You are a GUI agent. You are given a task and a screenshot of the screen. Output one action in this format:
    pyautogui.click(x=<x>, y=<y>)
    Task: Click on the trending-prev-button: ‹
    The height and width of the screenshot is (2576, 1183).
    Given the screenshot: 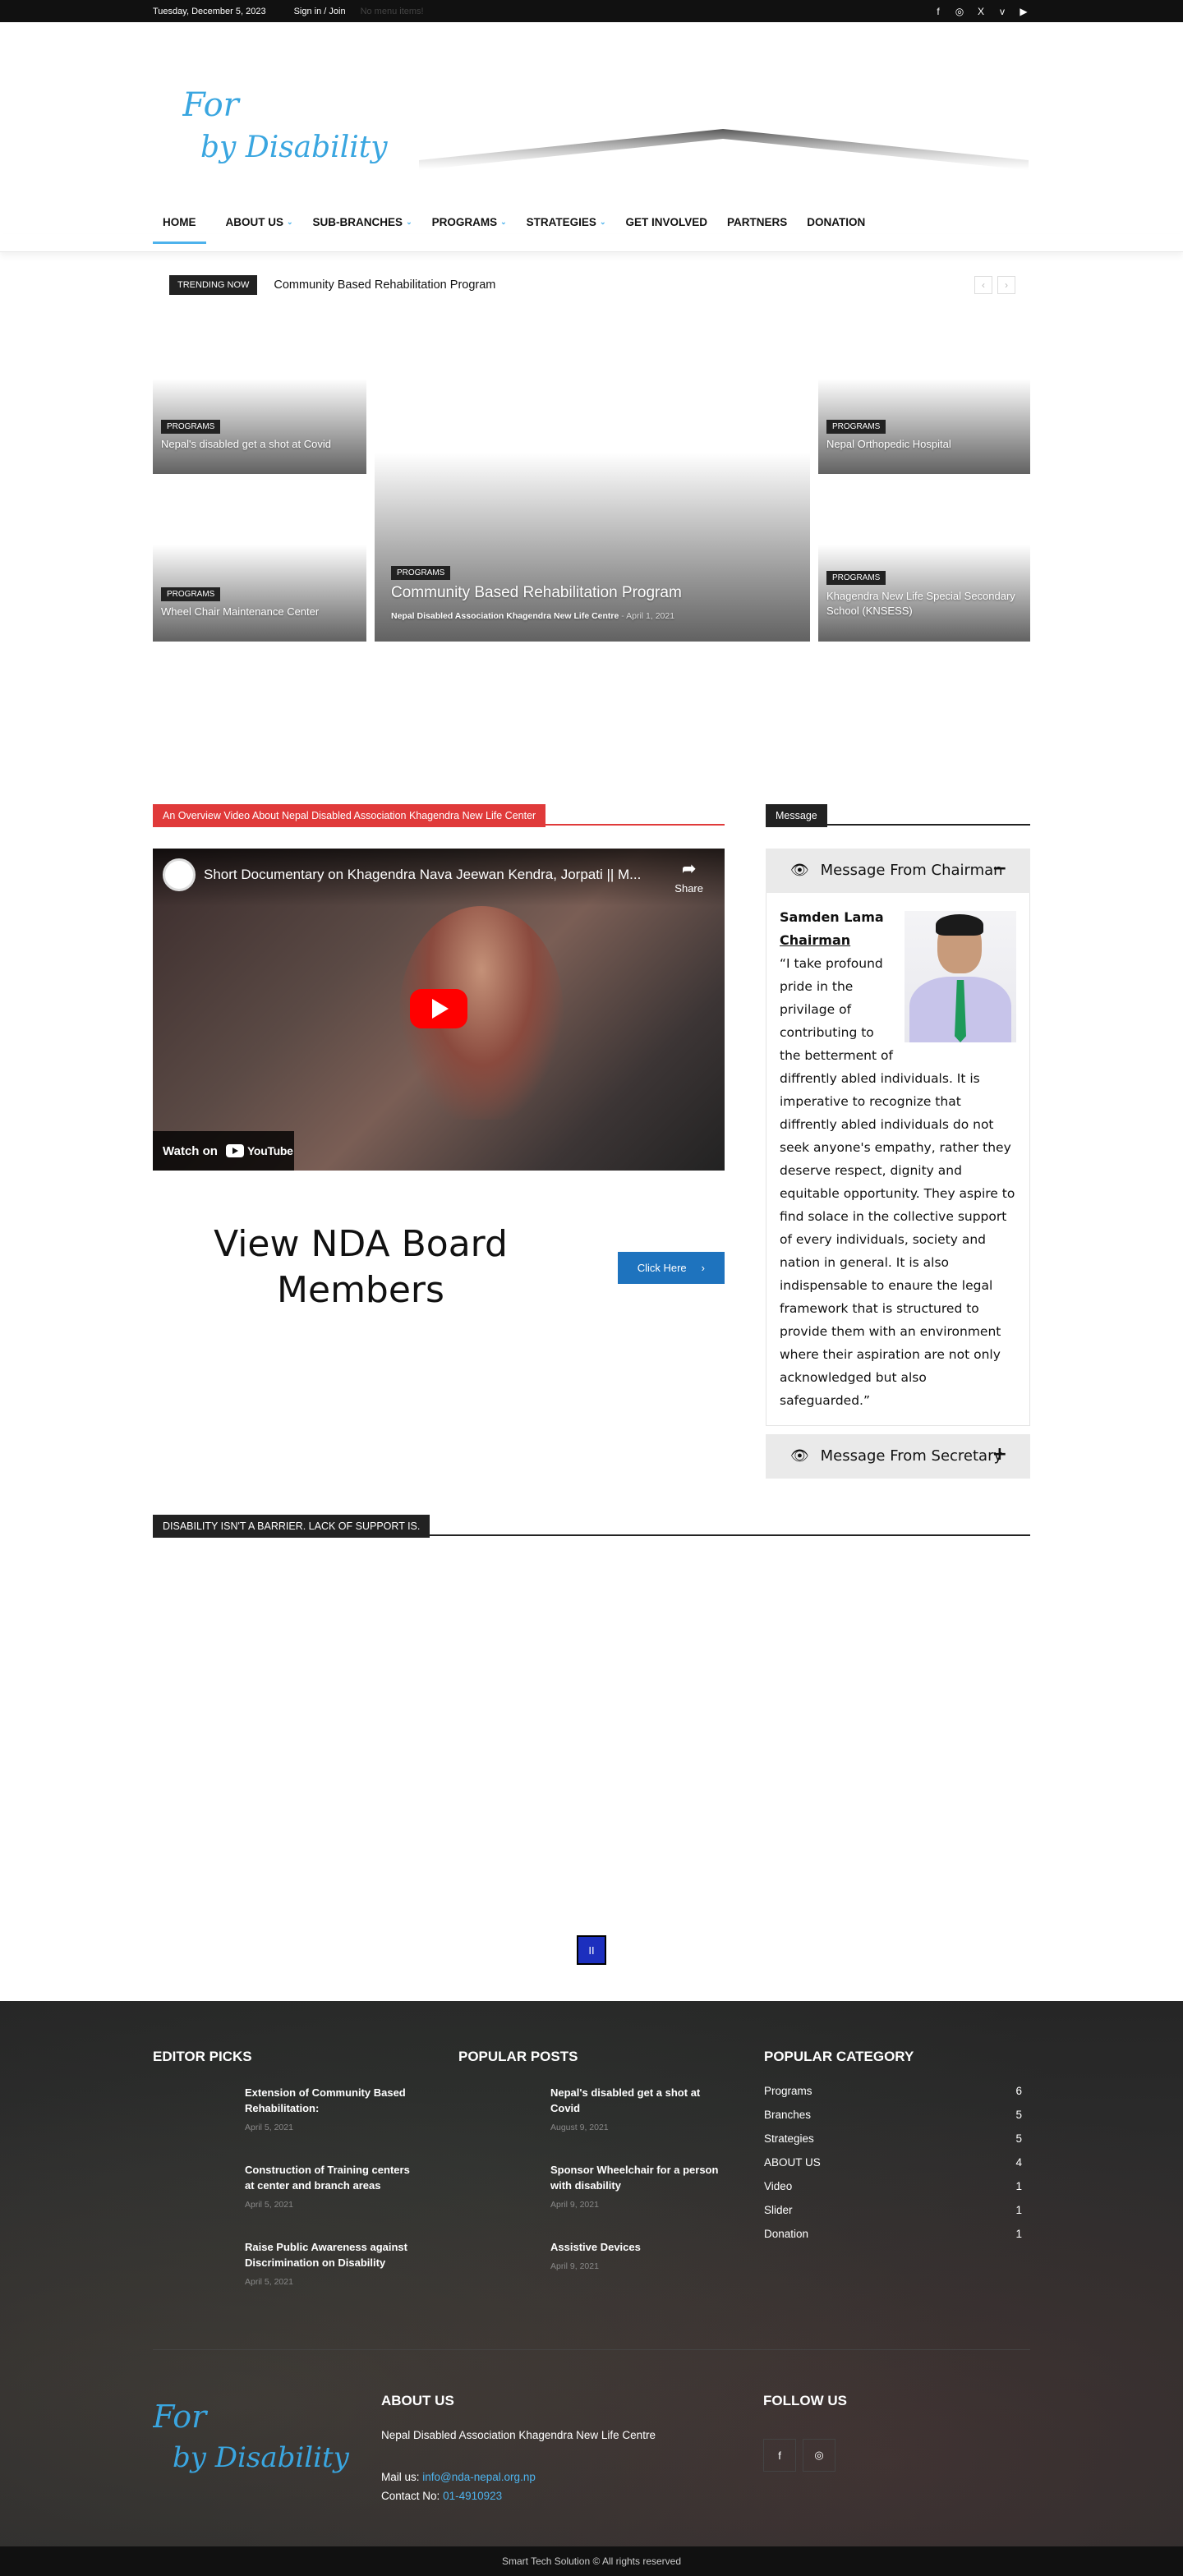 What is the action you would take?
    pyautogui.click(x=983, y=285)
    